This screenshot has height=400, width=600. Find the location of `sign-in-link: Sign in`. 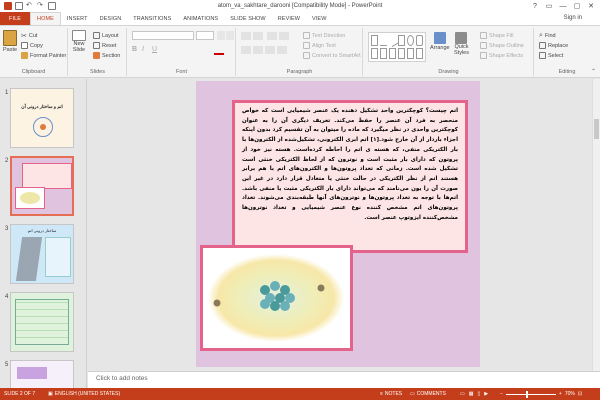

sign-in-link: Sign in is located at coordinates (573, 18).